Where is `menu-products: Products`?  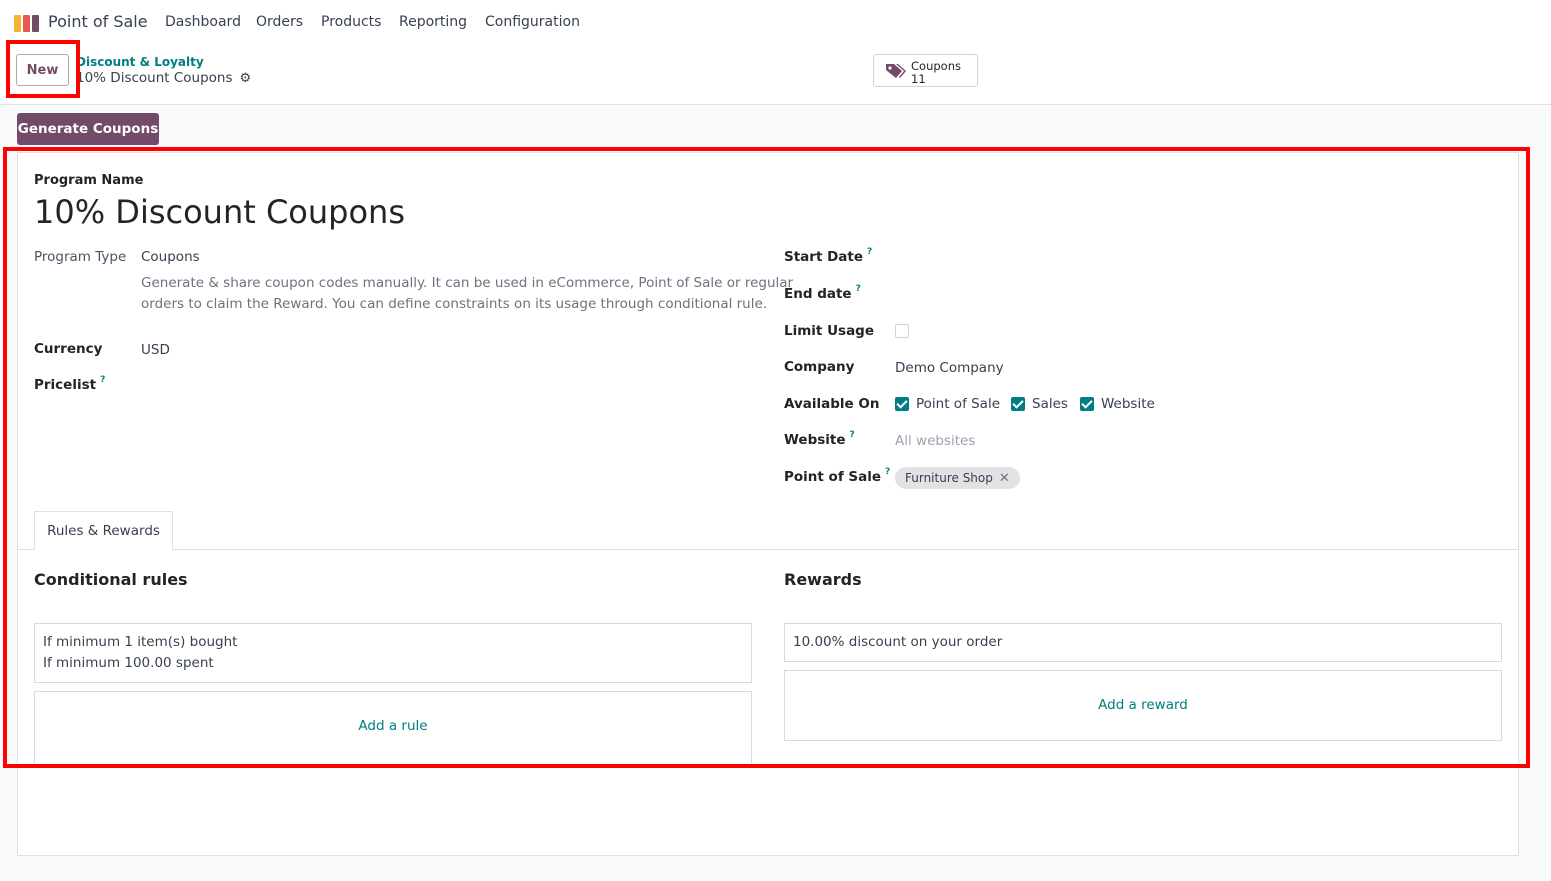 menu-products: Products is located at coordinates (351, 22).